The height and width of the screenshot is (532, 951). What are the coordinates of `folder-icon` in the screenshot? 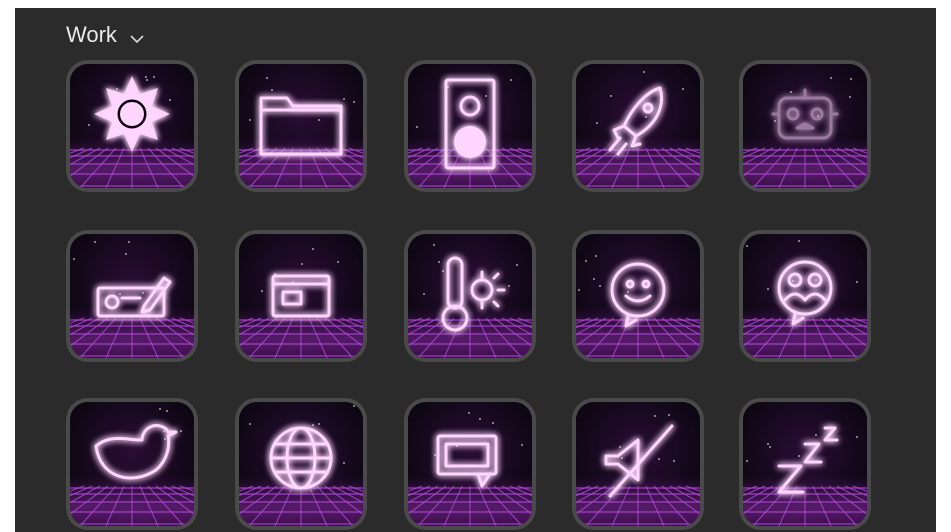 It's located at (301, 126).